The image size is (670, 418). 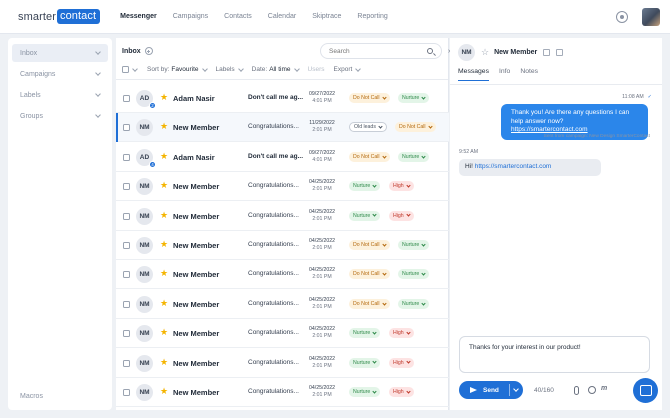 I want to click on sidebar-item-groups: Groups, so click(x=60, y=116).